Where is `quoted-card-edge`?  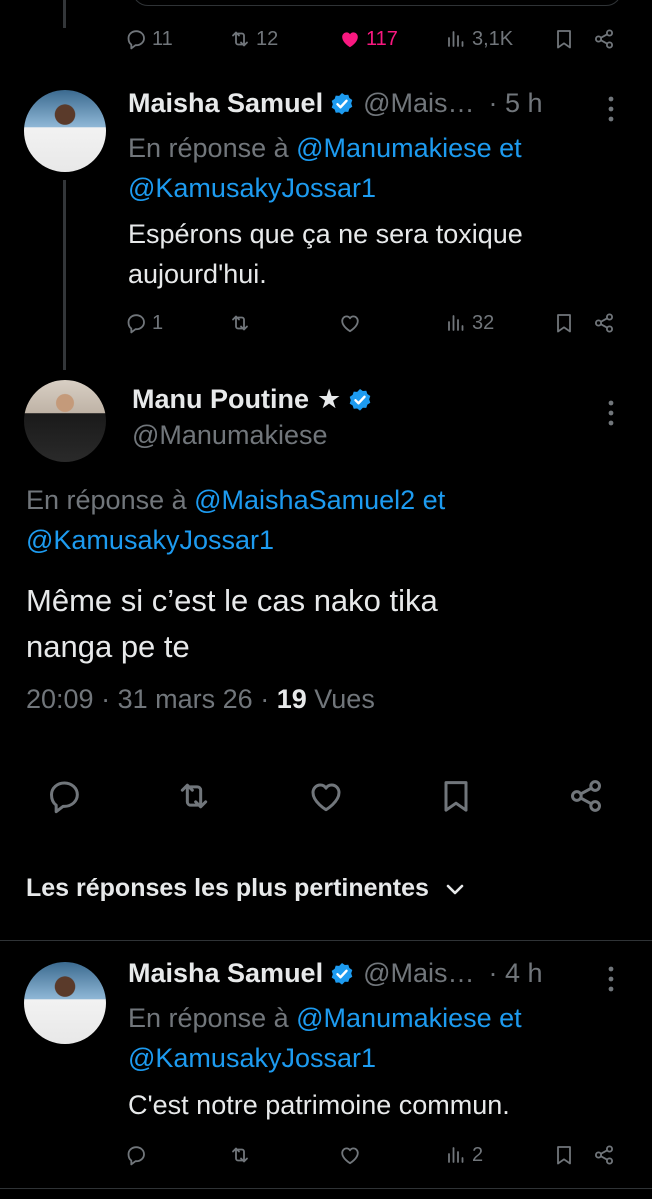
quoted-card-edge is located at coordinates (377, 3).